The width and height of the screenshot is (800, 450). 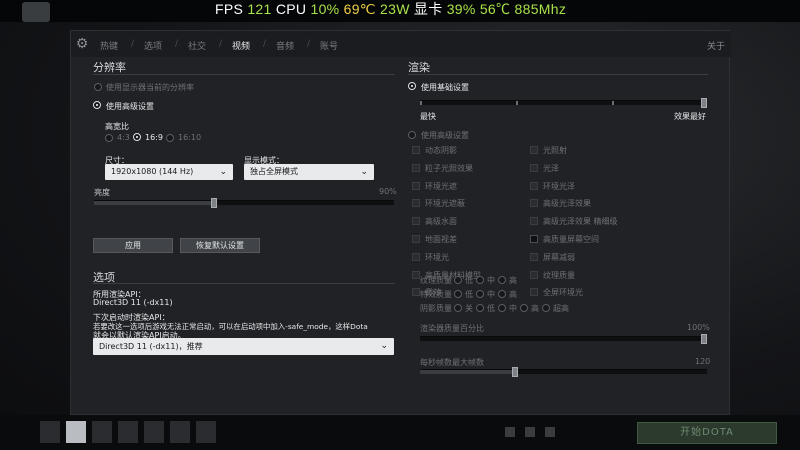 I want to click on radio-use-basic, so click(x=412, y=86).